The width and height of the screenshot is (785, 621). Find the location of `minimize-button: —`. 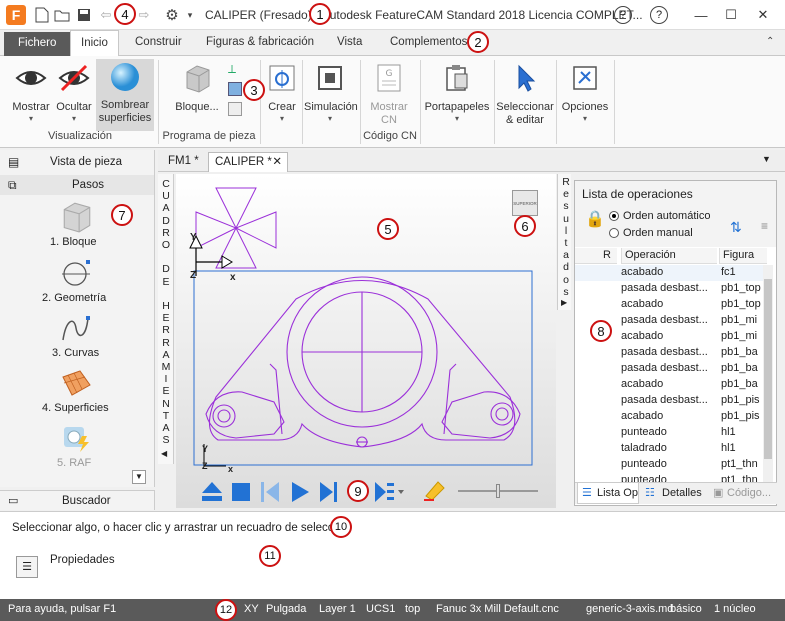

minimize-button: — is located at coordinates (701, 15).